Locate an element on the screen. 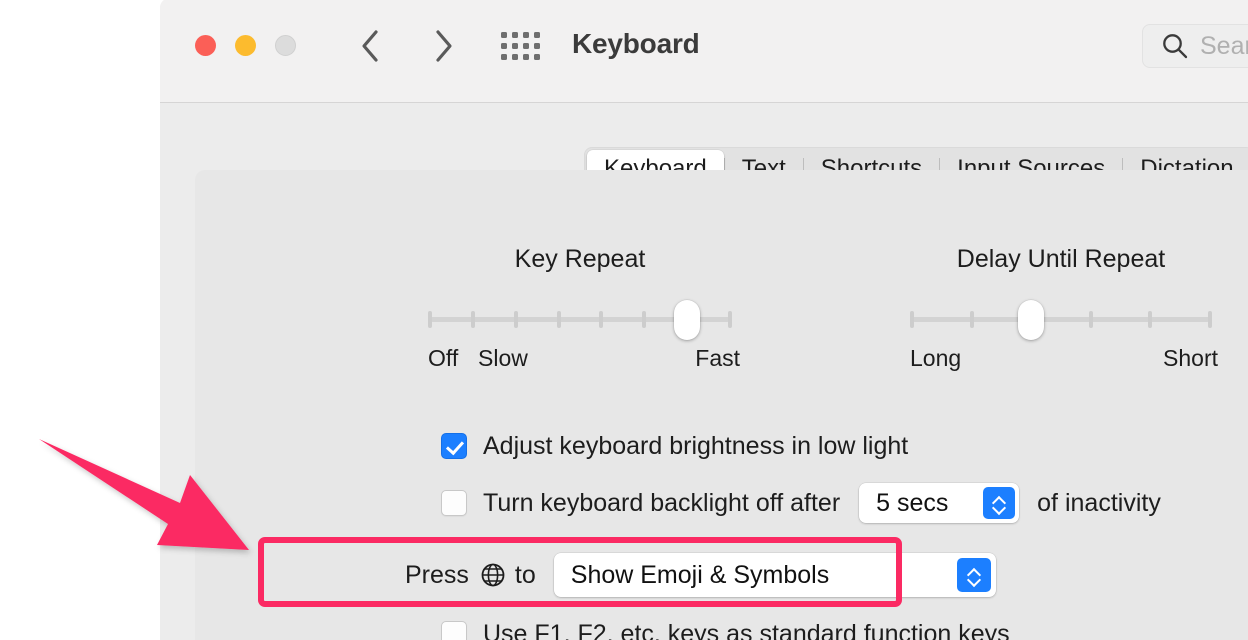  chevron-left-icon is located at coordinates (370, 46).